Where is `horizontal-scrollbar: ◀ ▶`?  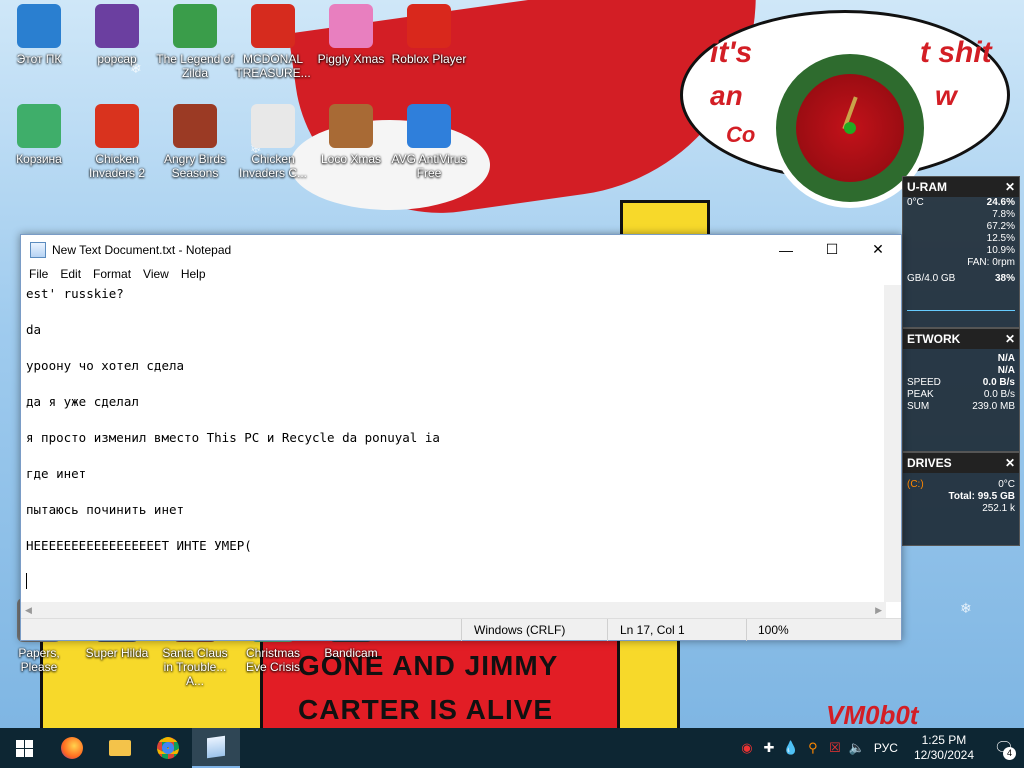 horizontal-scrollbar: ◀ ▶ is located at coordinates (453, 610).